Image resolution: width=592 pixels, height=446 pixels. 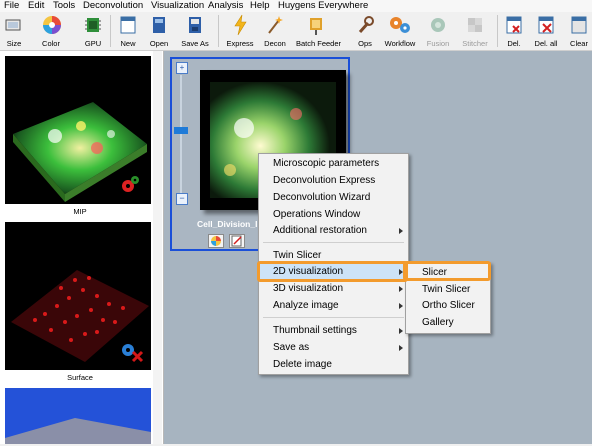 I want to click on menu-item-label: Analyze image, so click(x=306, y=305).